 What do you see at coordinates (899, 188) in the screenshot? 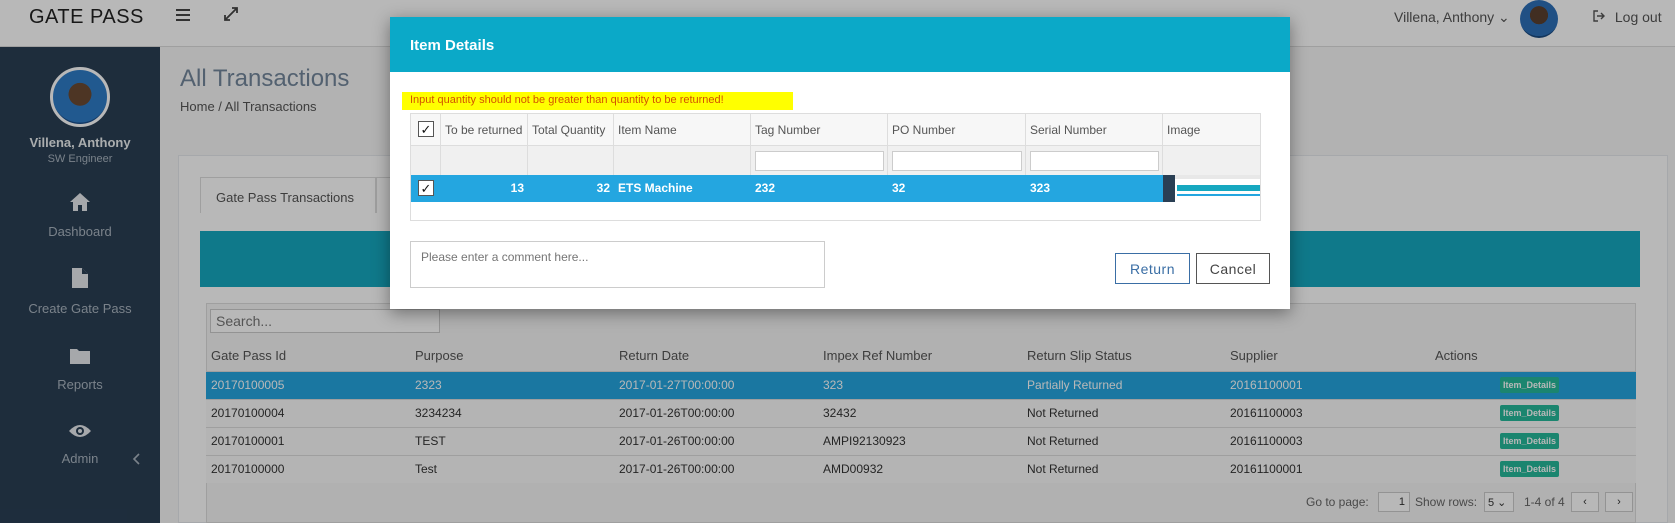
I see `cell-po-number: 32` at bounding box center [899, 188].